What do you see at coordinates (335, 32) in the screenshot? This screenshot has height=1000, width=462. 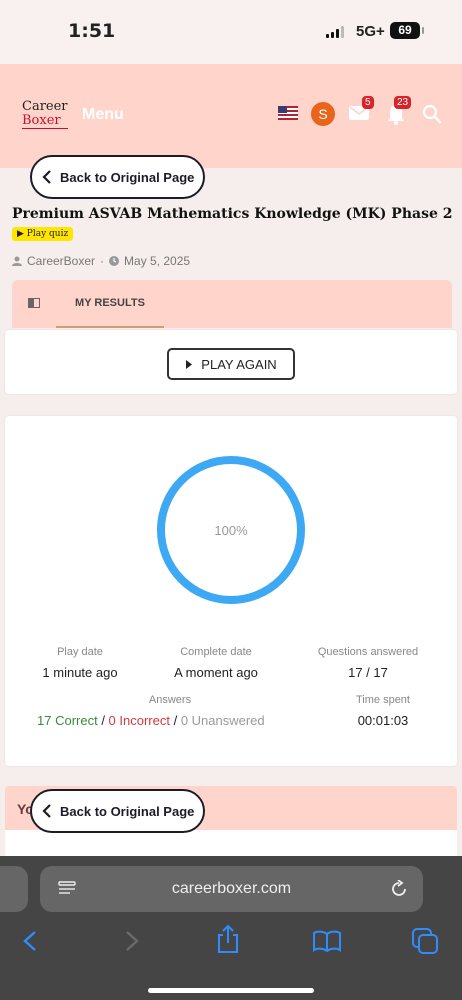 I see `signal-icon` at bounding box center [335, 32].